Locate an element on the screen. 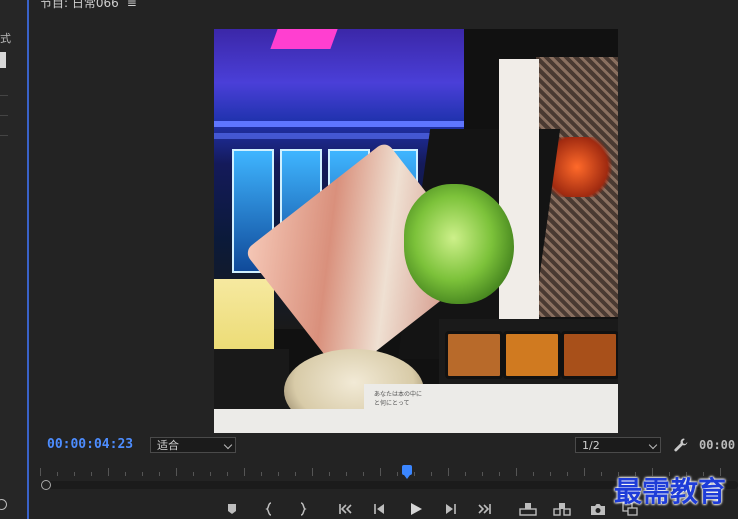  scrollbar-handle is located at coordinates (46, 485).